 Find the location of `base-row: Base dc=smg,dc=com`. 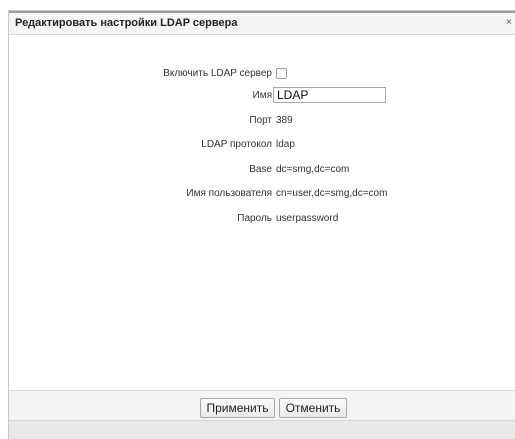

base-row: Base dc=smg,dc=com is located at coordinates (262, 170).